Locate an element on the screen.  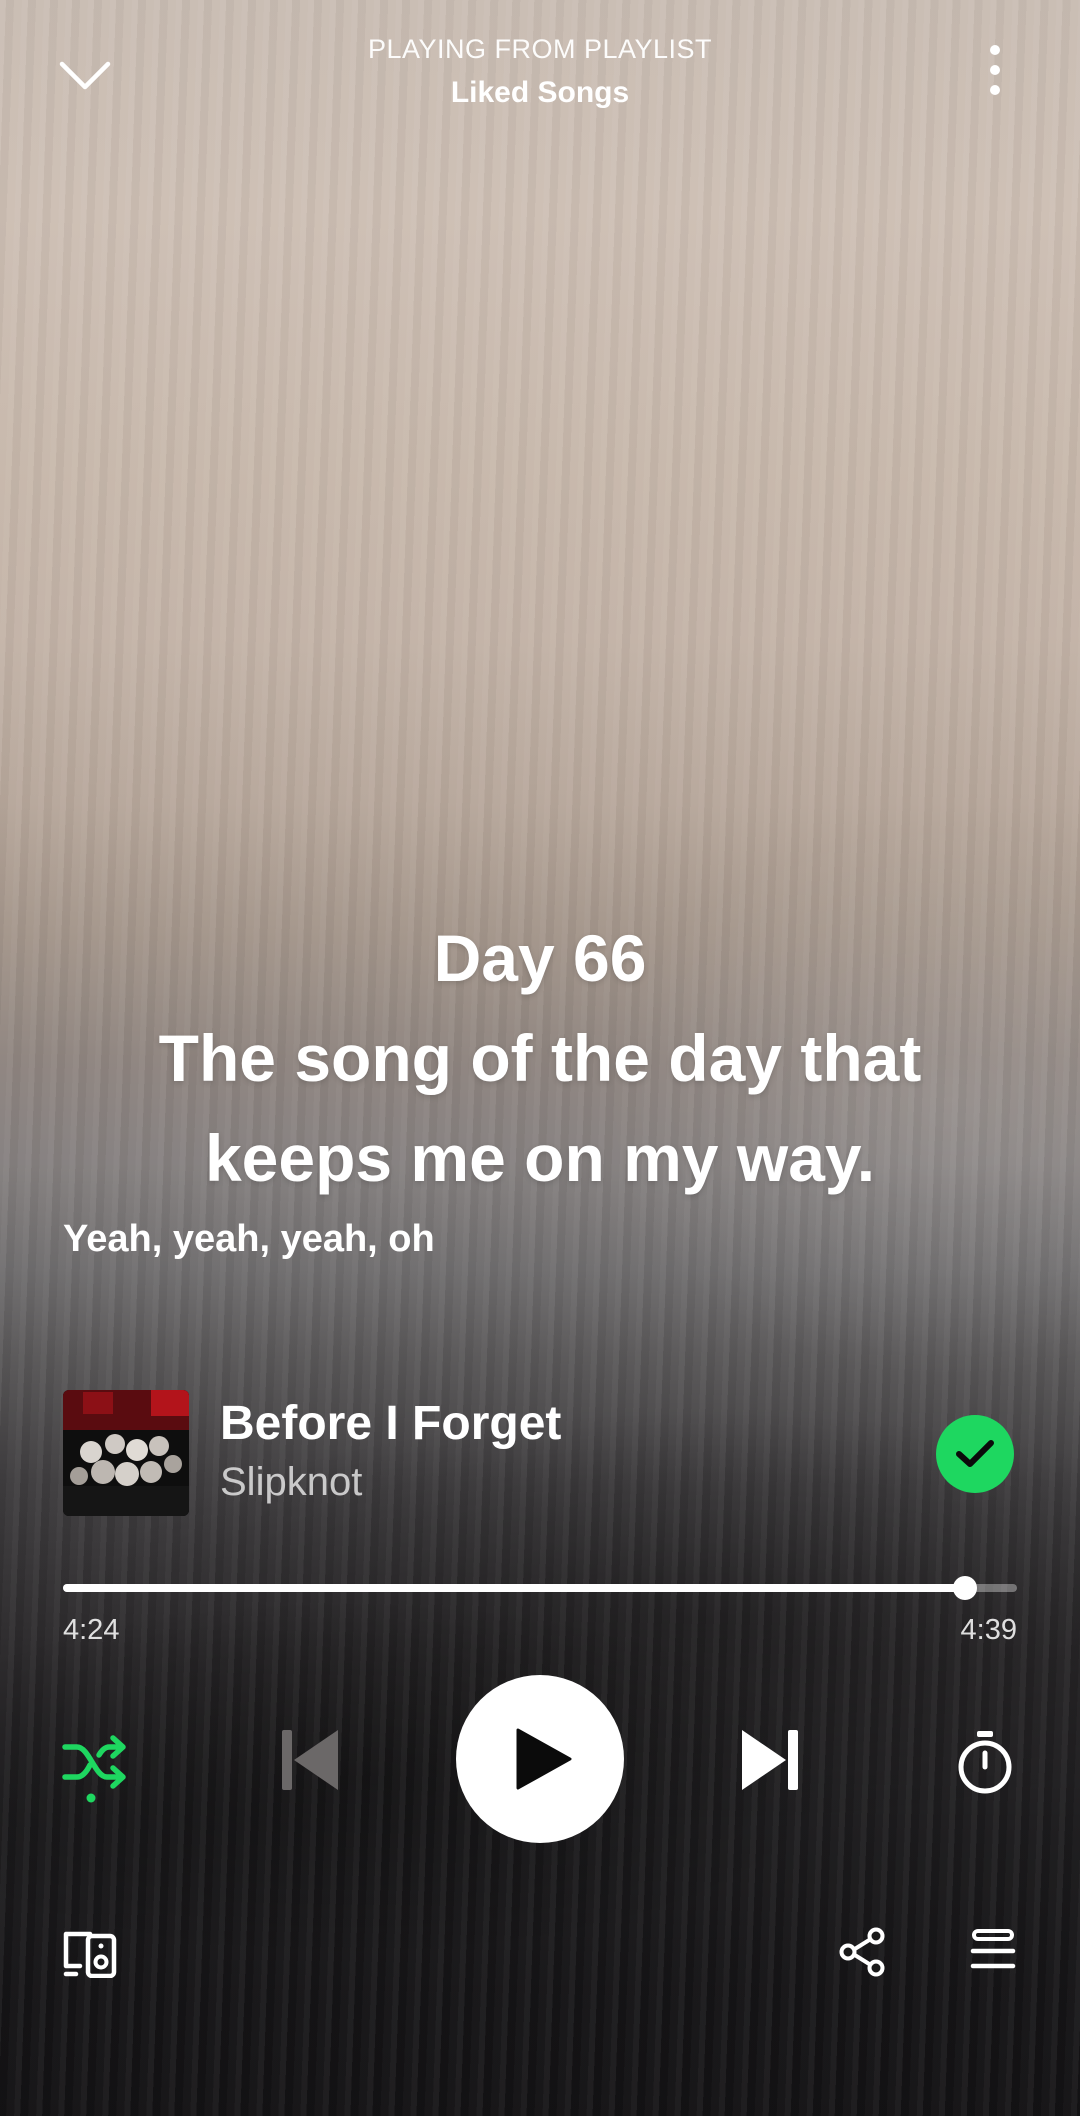
checkmark-icon is located at coordinates (975, 1453).